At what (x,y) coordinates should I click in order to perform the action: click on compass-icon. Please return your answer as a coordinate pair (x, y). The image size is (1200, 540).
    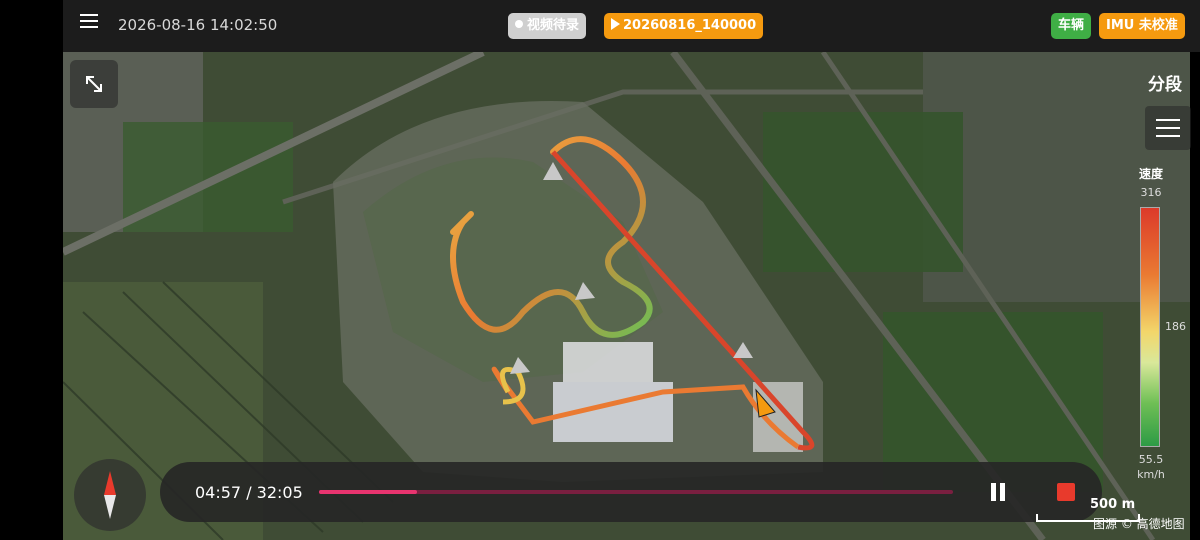
    Looking at the image, I should click on (110, 495).